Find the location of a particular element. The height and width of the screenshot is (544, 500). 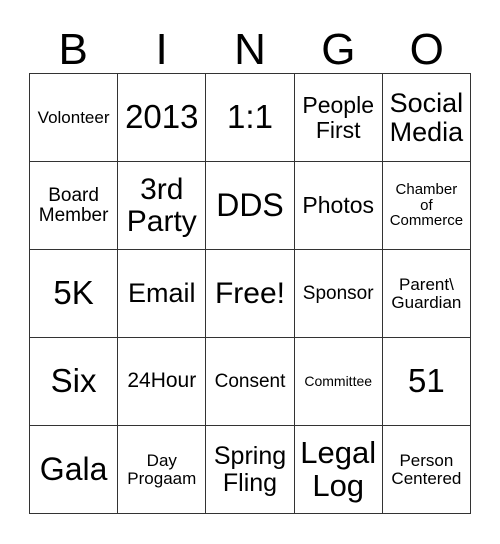

bingo-cell: Spring Fling is located at coordinates (250, 470).